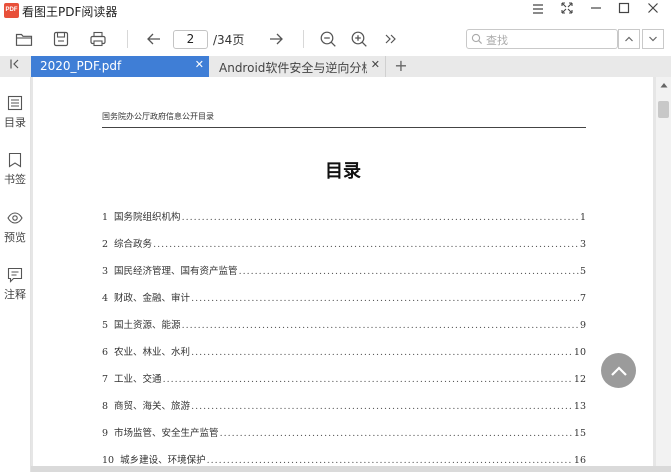 This screenshot has height=472, width=671. Describe the element at coordinates (579, 352) in the screenshot. I see `toc-page-number: 10` at that location.